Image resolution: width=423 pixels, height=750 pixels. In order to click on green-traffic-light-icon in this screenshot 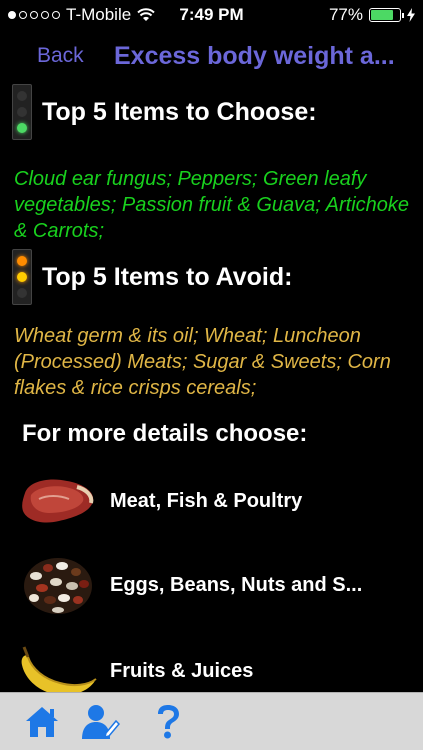, I will do `click(22, 112)`.